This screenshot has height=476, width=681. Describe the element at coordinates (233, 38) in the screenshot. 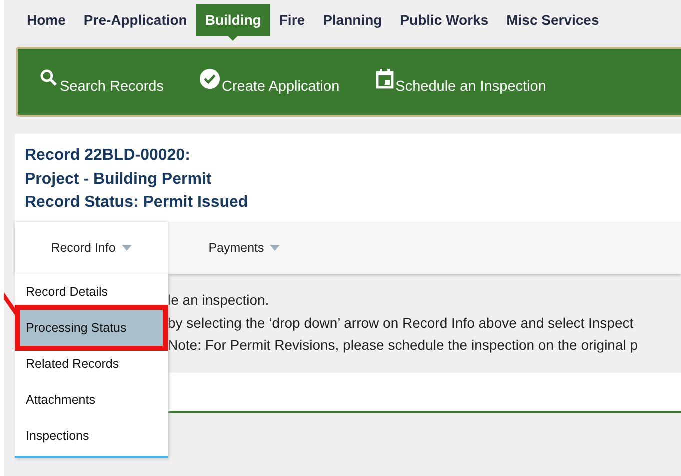

I see `tab-pointer-icon` at that location.